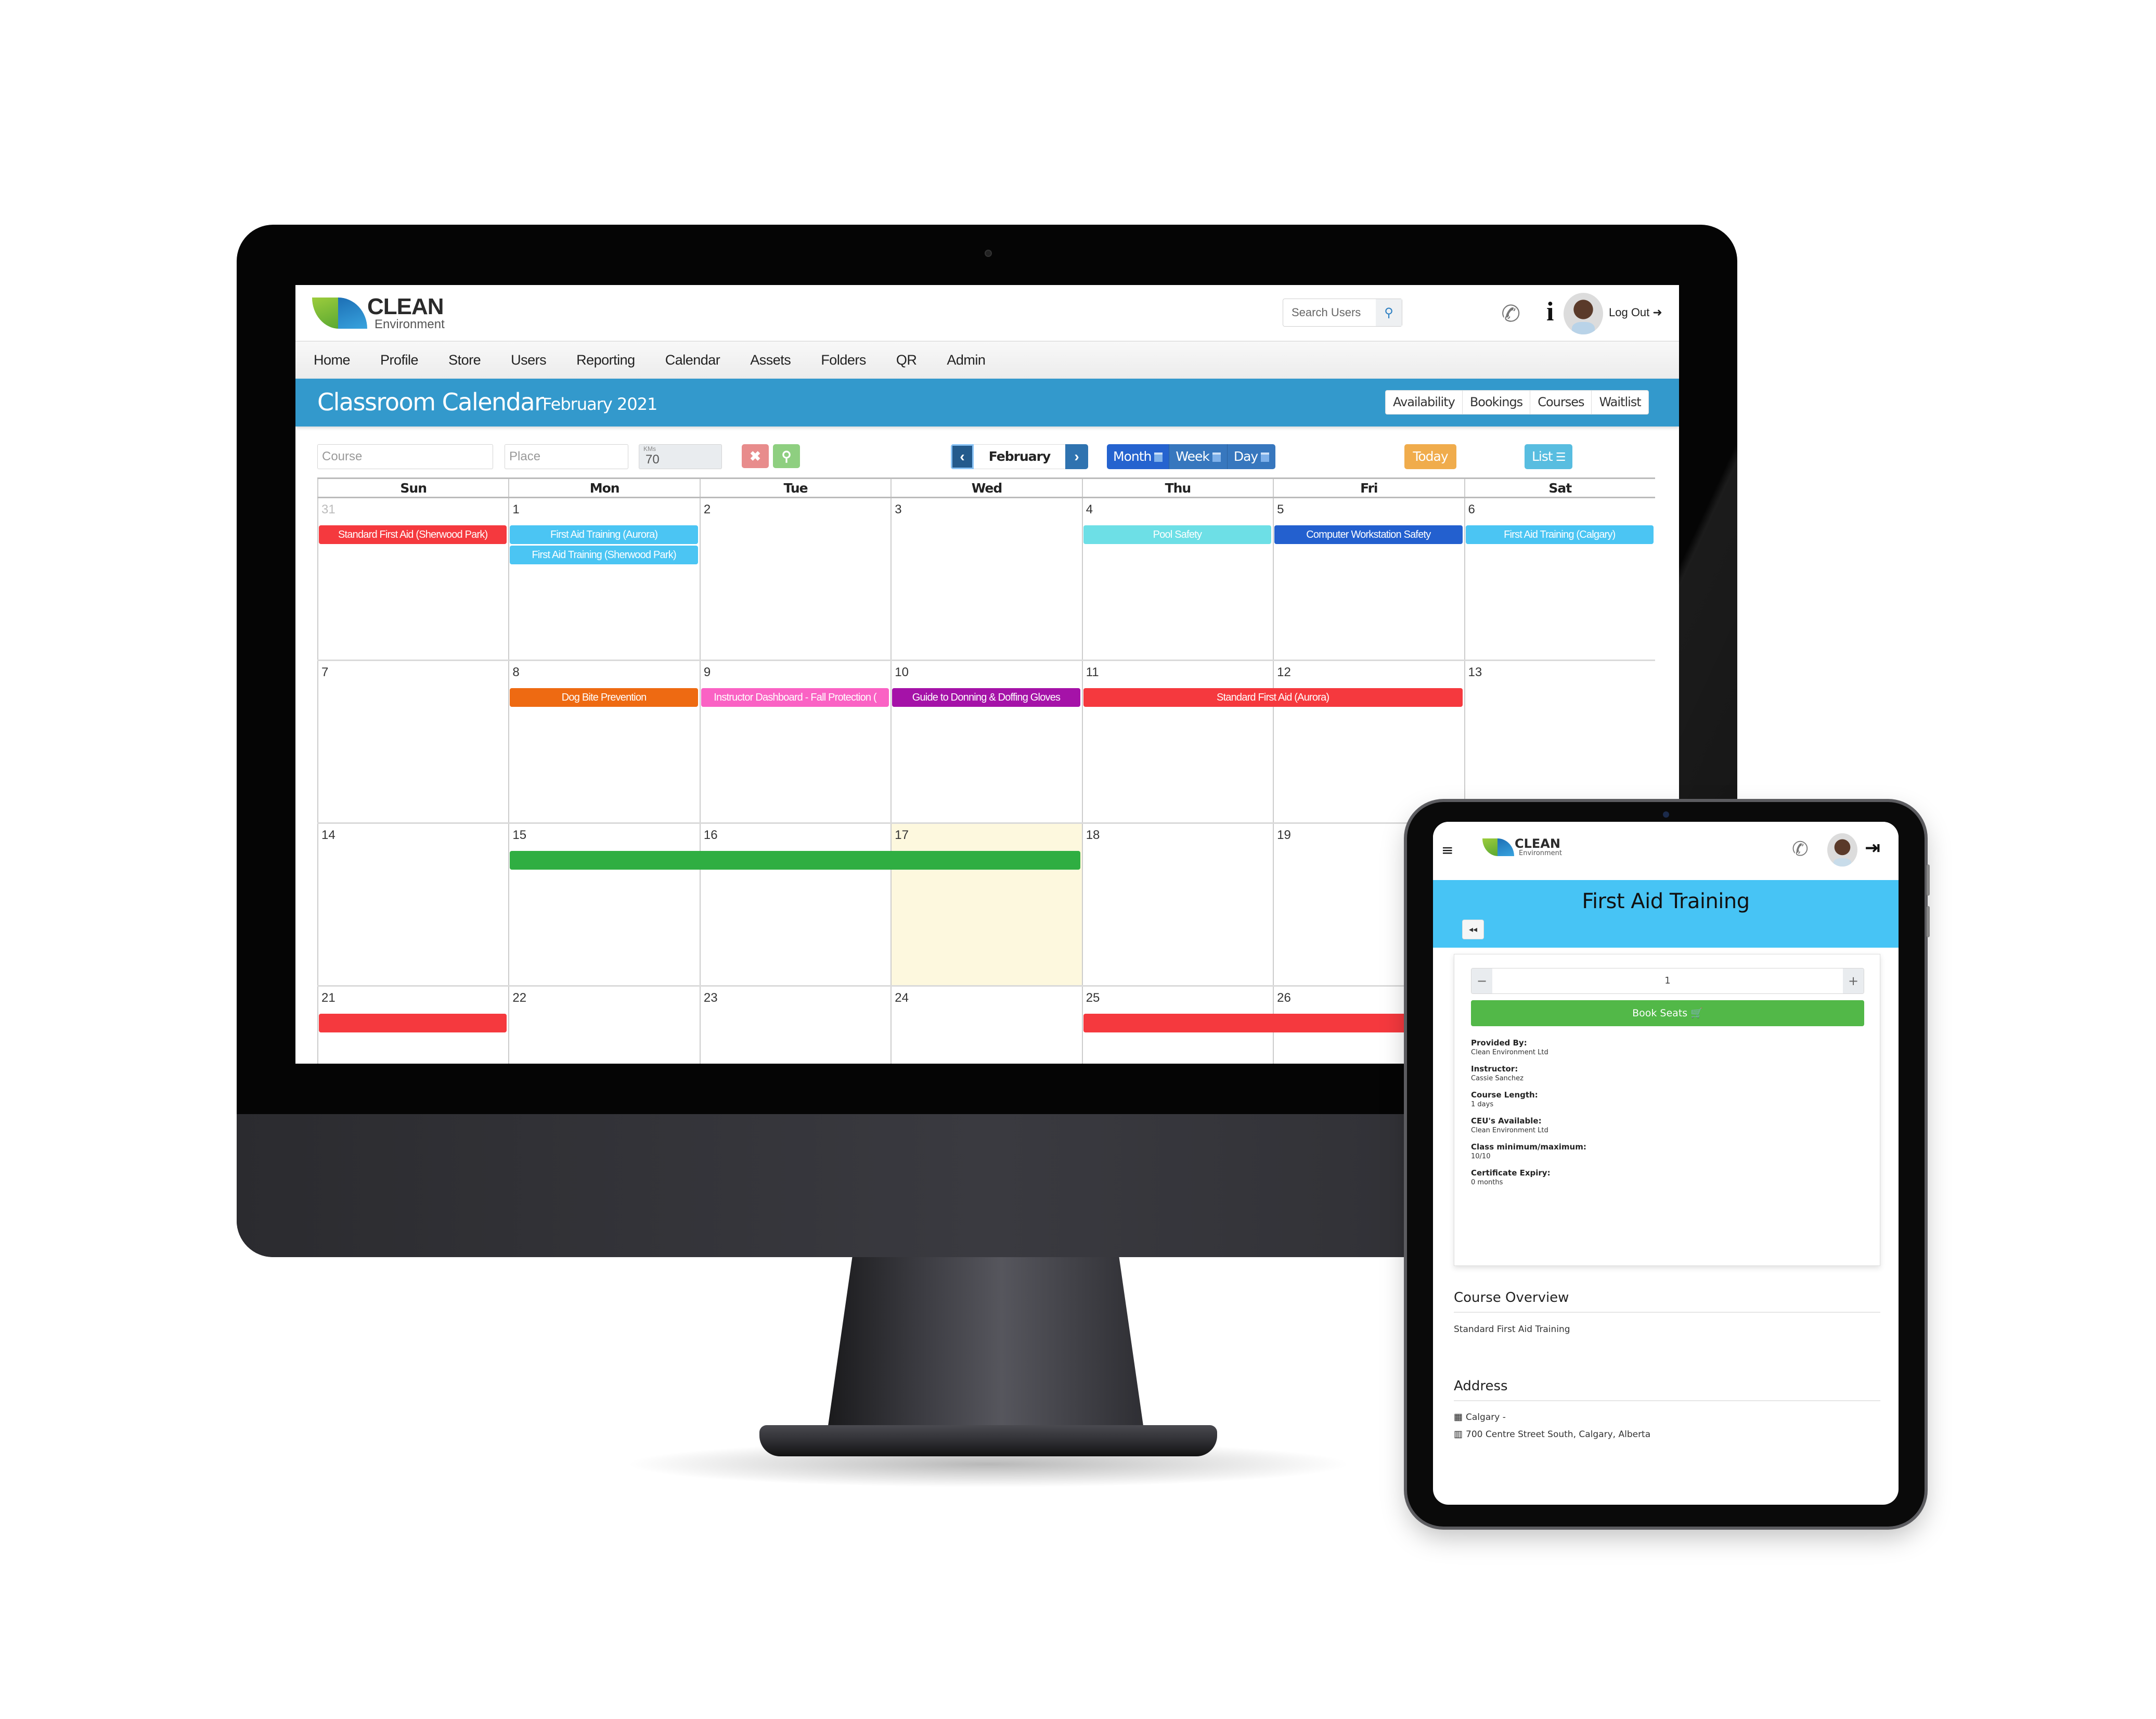 This screenshot has height=1719, width=2156. I want to click on tab-availability: Availability, so click(1424, 402).